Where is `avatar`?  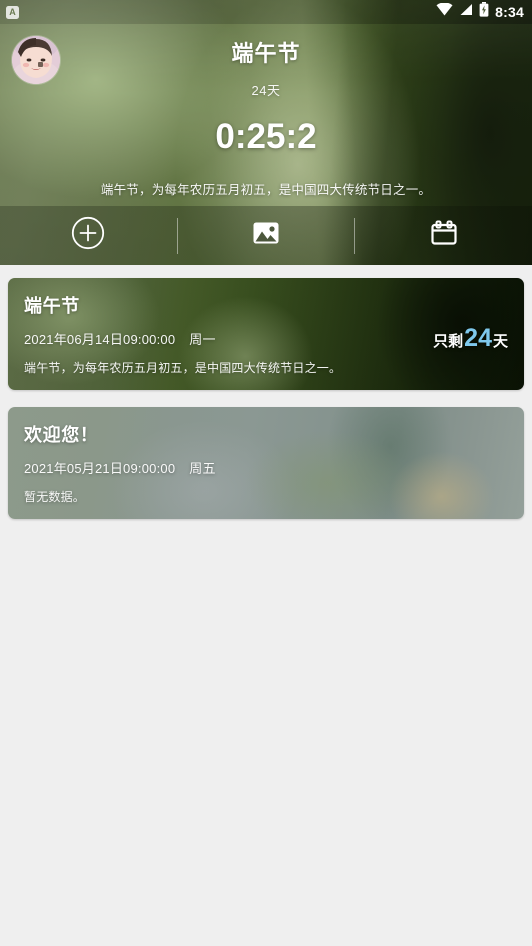 avatar is located at coordinates (36, 60).